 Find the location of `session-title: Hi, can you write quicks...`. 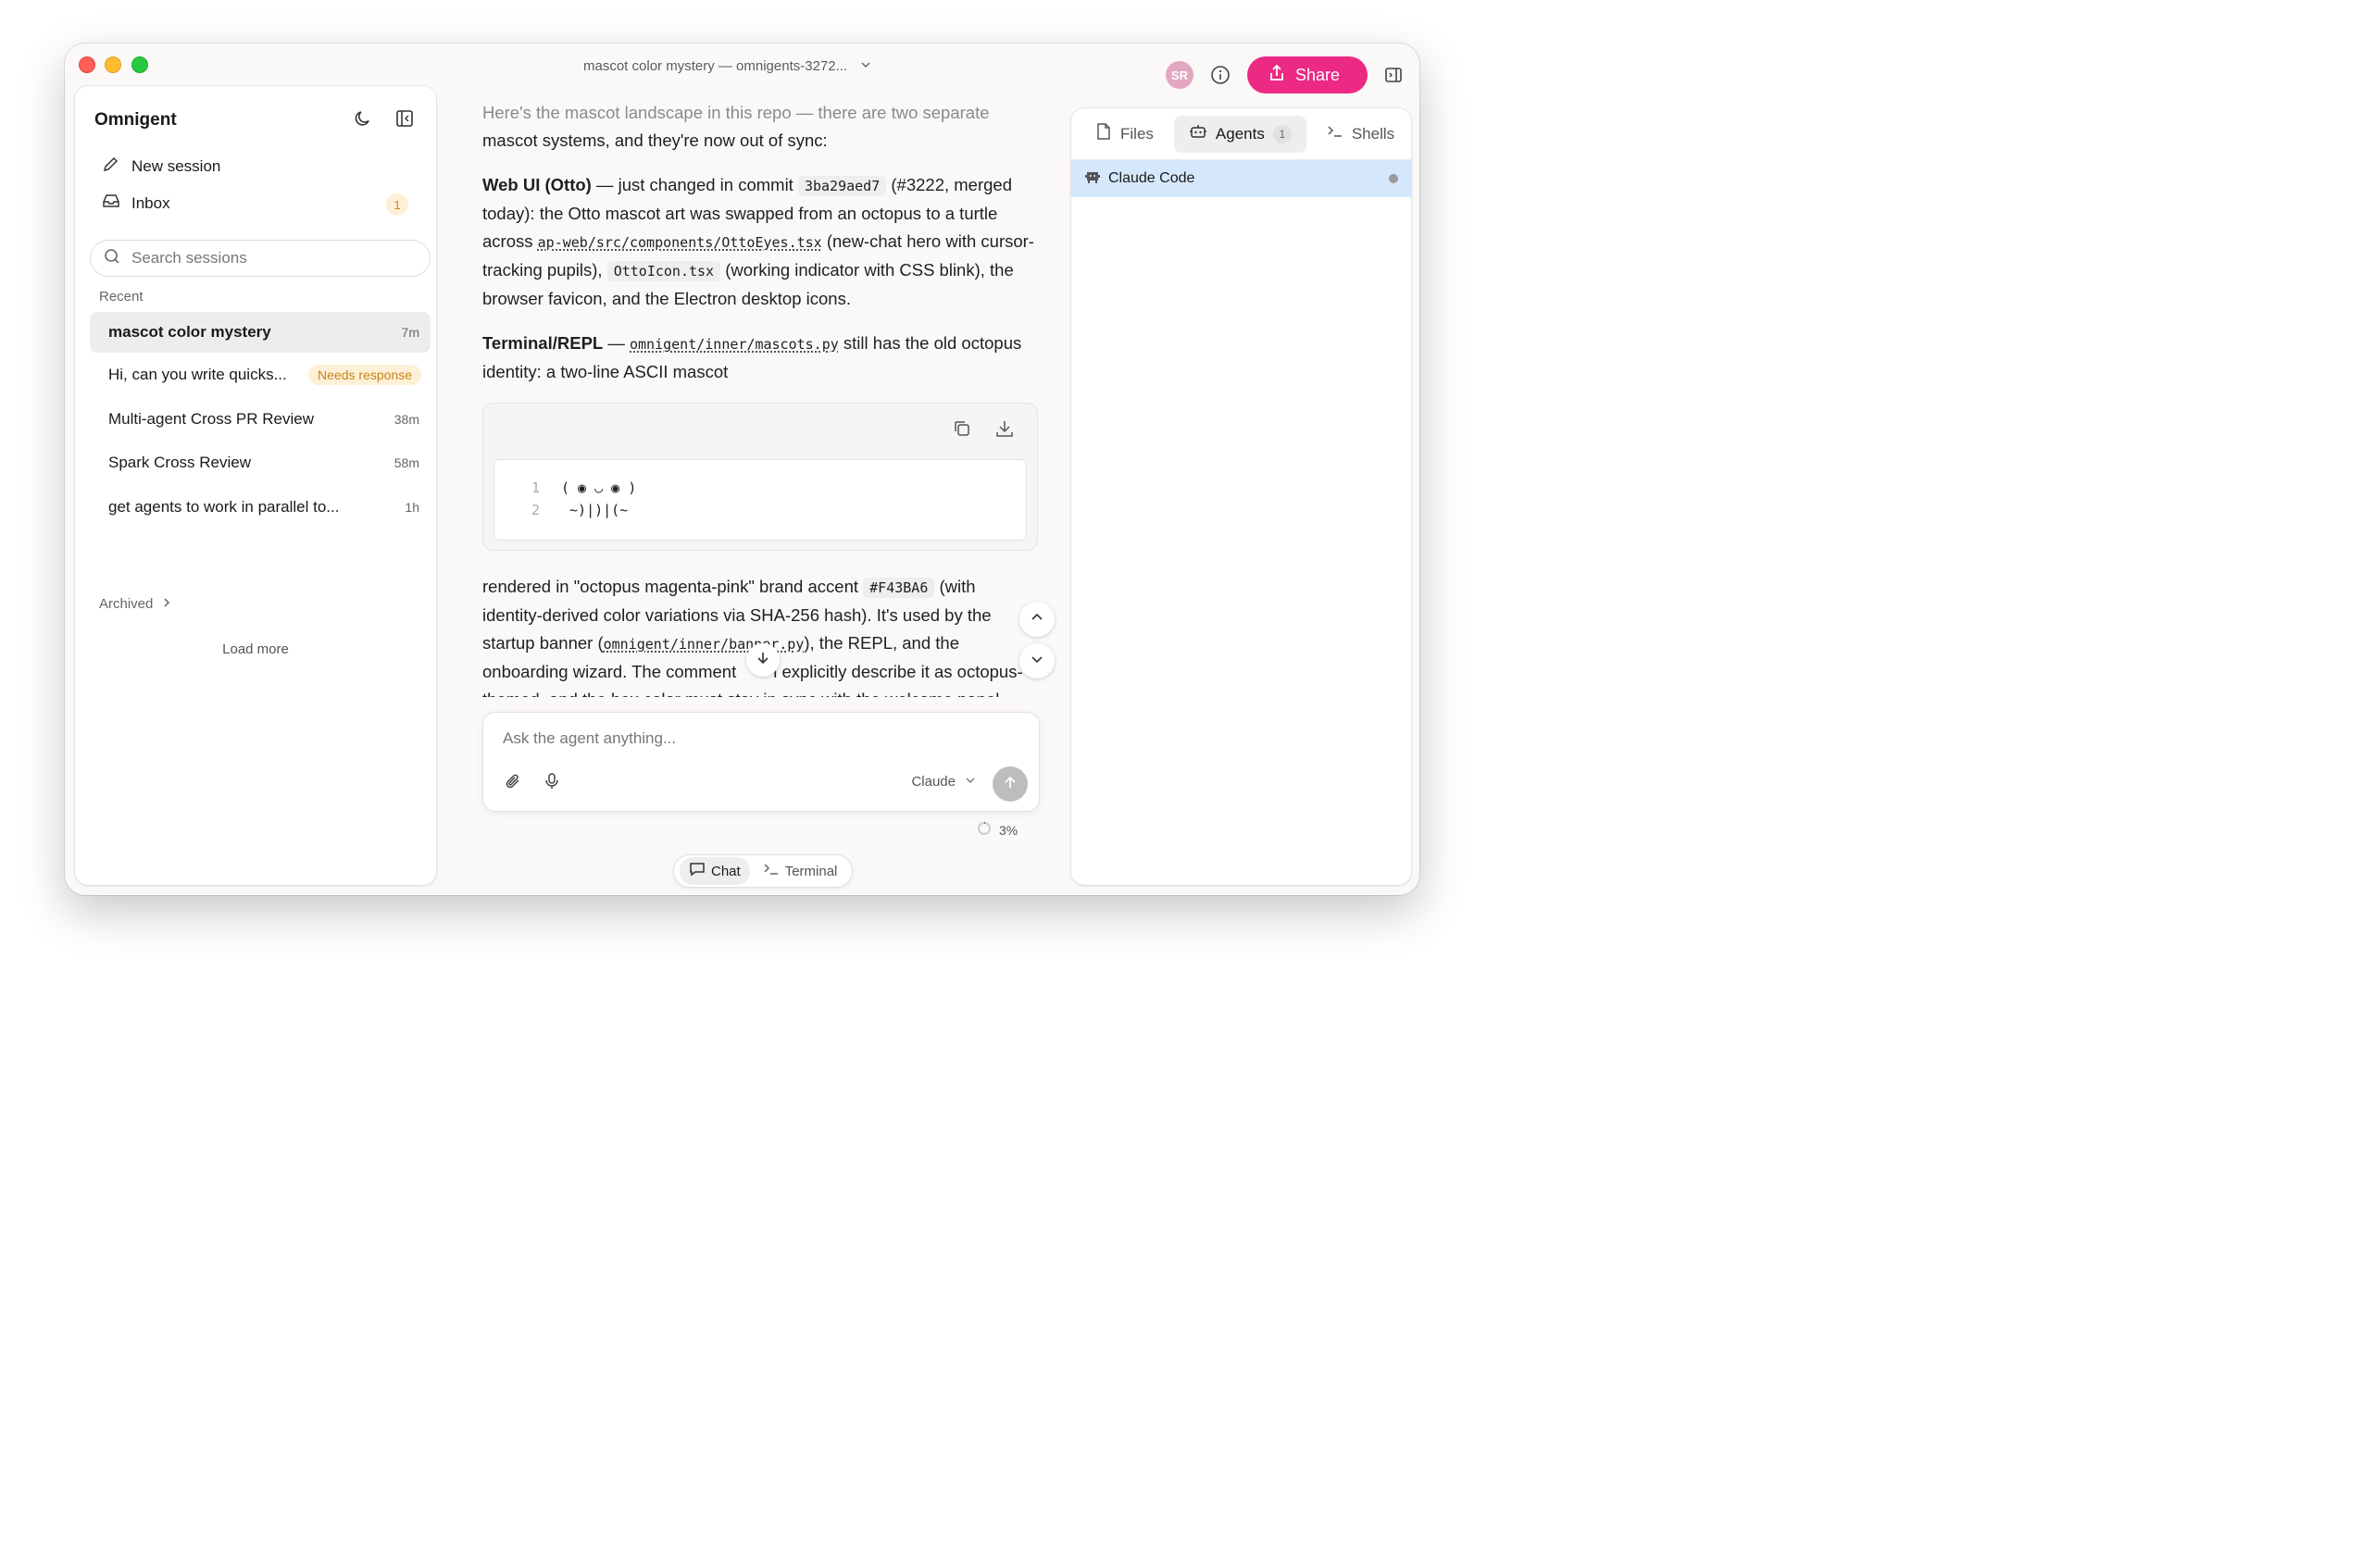

session-title: Hi, can you write quicks... is located at coordinates (197, 374).